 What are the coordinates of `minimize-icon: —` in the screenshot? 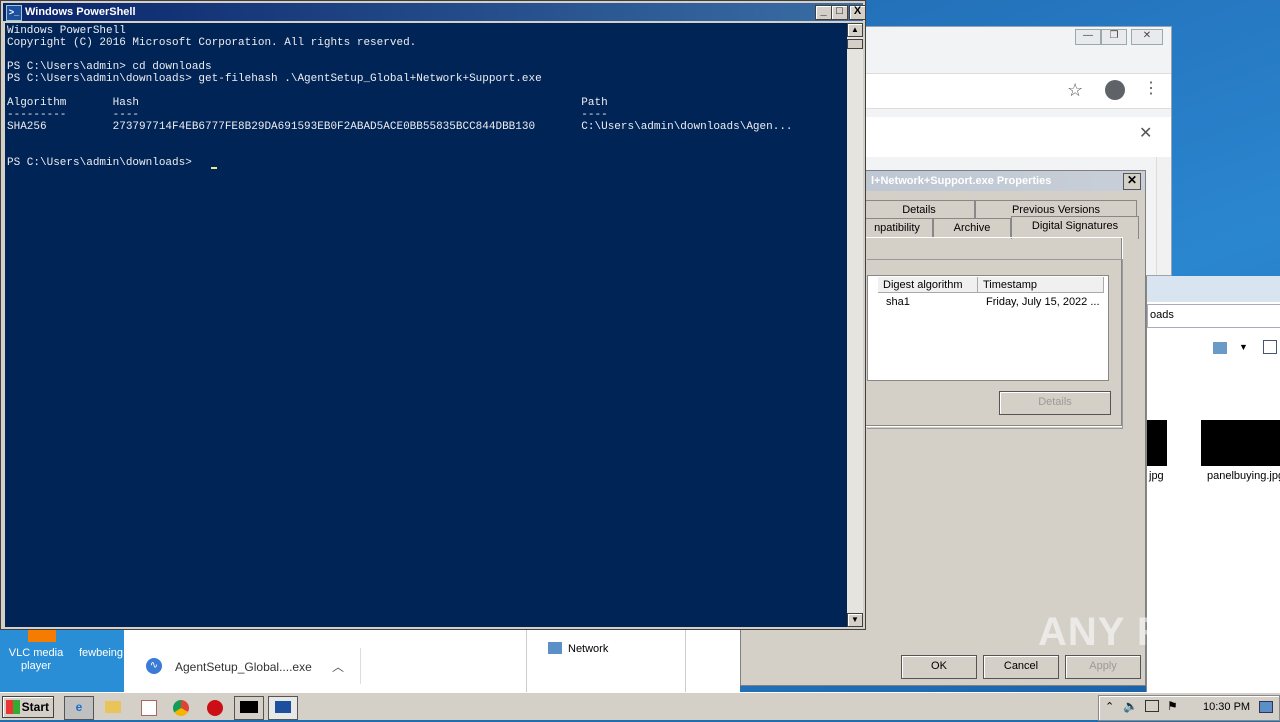 It's located at (1088, 37).